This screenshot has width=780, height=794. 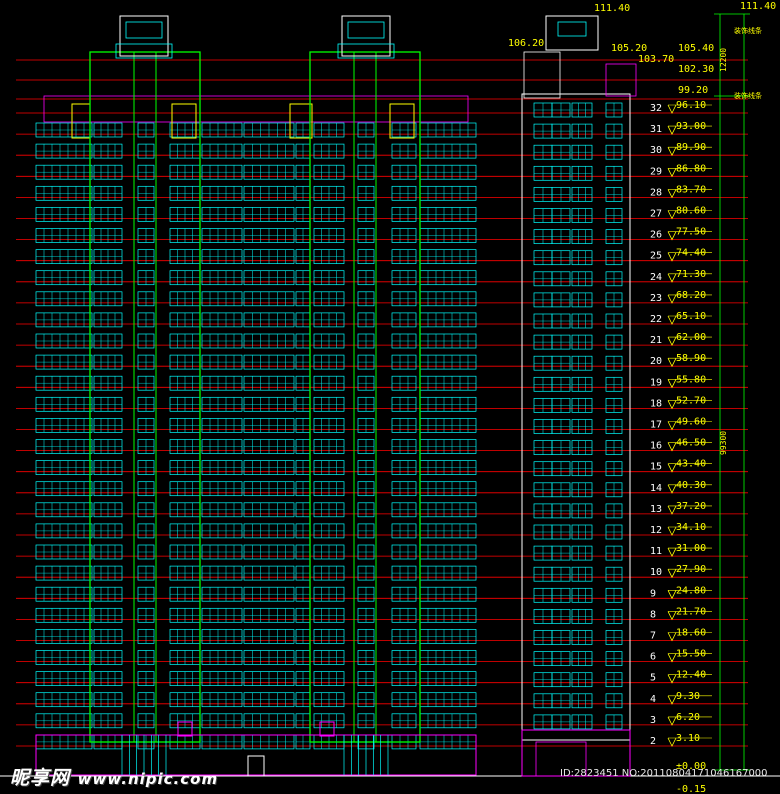 I want to click on floor-number: 23, so click(x=656, y=298).